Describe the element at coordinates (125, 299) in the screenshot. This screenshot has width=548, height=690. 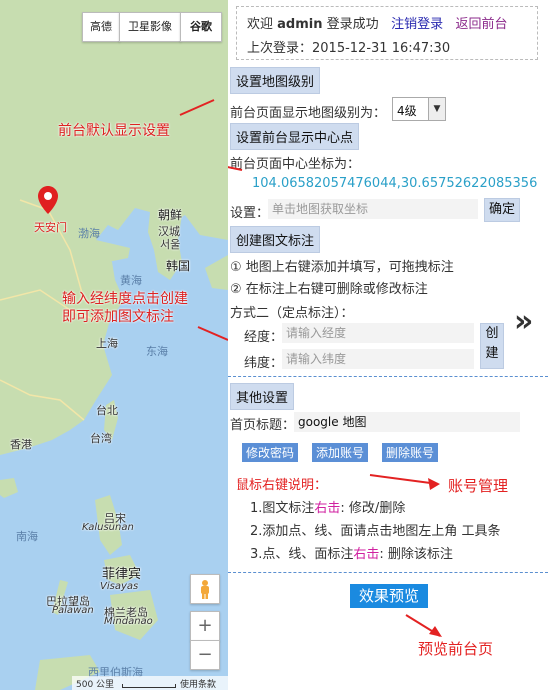
I see `annotation-input-coords-line1: 输入经纬度点击创建` at that location.